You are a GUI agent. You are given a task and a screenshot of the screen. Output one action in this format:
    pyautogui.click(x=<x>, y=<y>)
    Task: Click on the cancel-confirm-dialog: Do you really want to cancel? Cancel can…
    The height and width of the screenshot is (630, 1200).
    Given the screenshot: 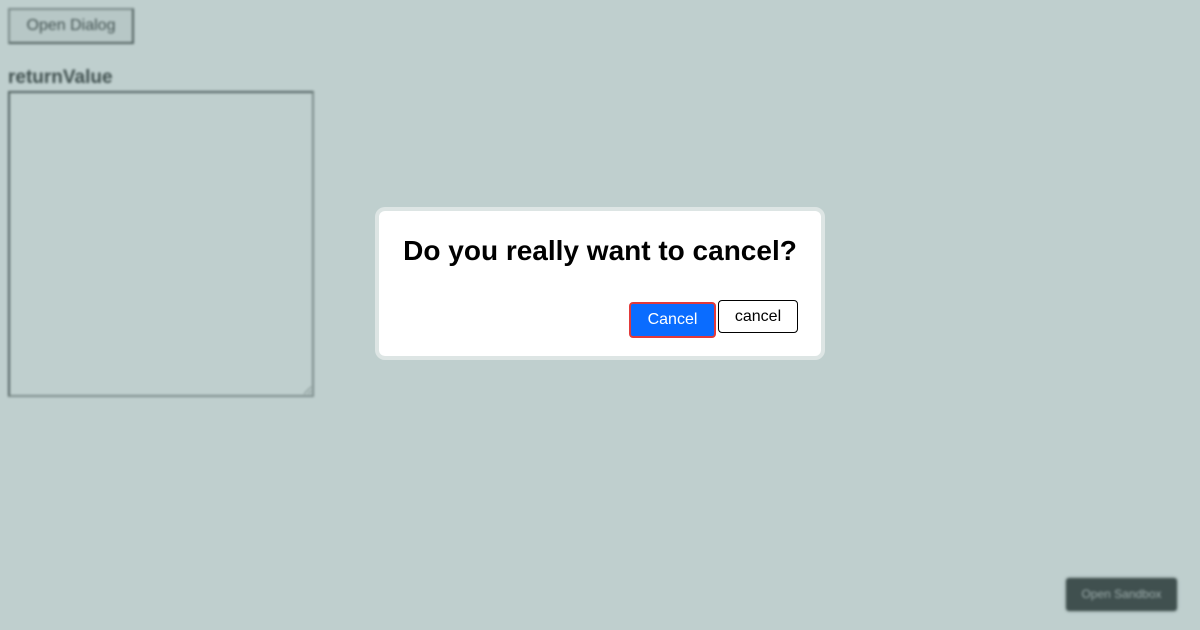 What is the action you would take?
    pyautogui.click(x=600, y=283)
    